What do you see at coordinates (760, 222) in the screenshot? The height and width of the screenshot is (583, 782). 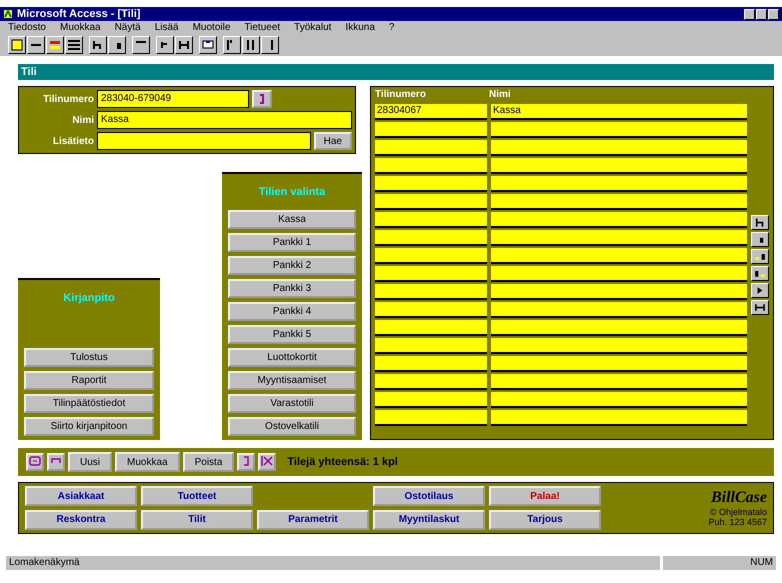 I see `first-record-icon` at bounding box center [760, 222].